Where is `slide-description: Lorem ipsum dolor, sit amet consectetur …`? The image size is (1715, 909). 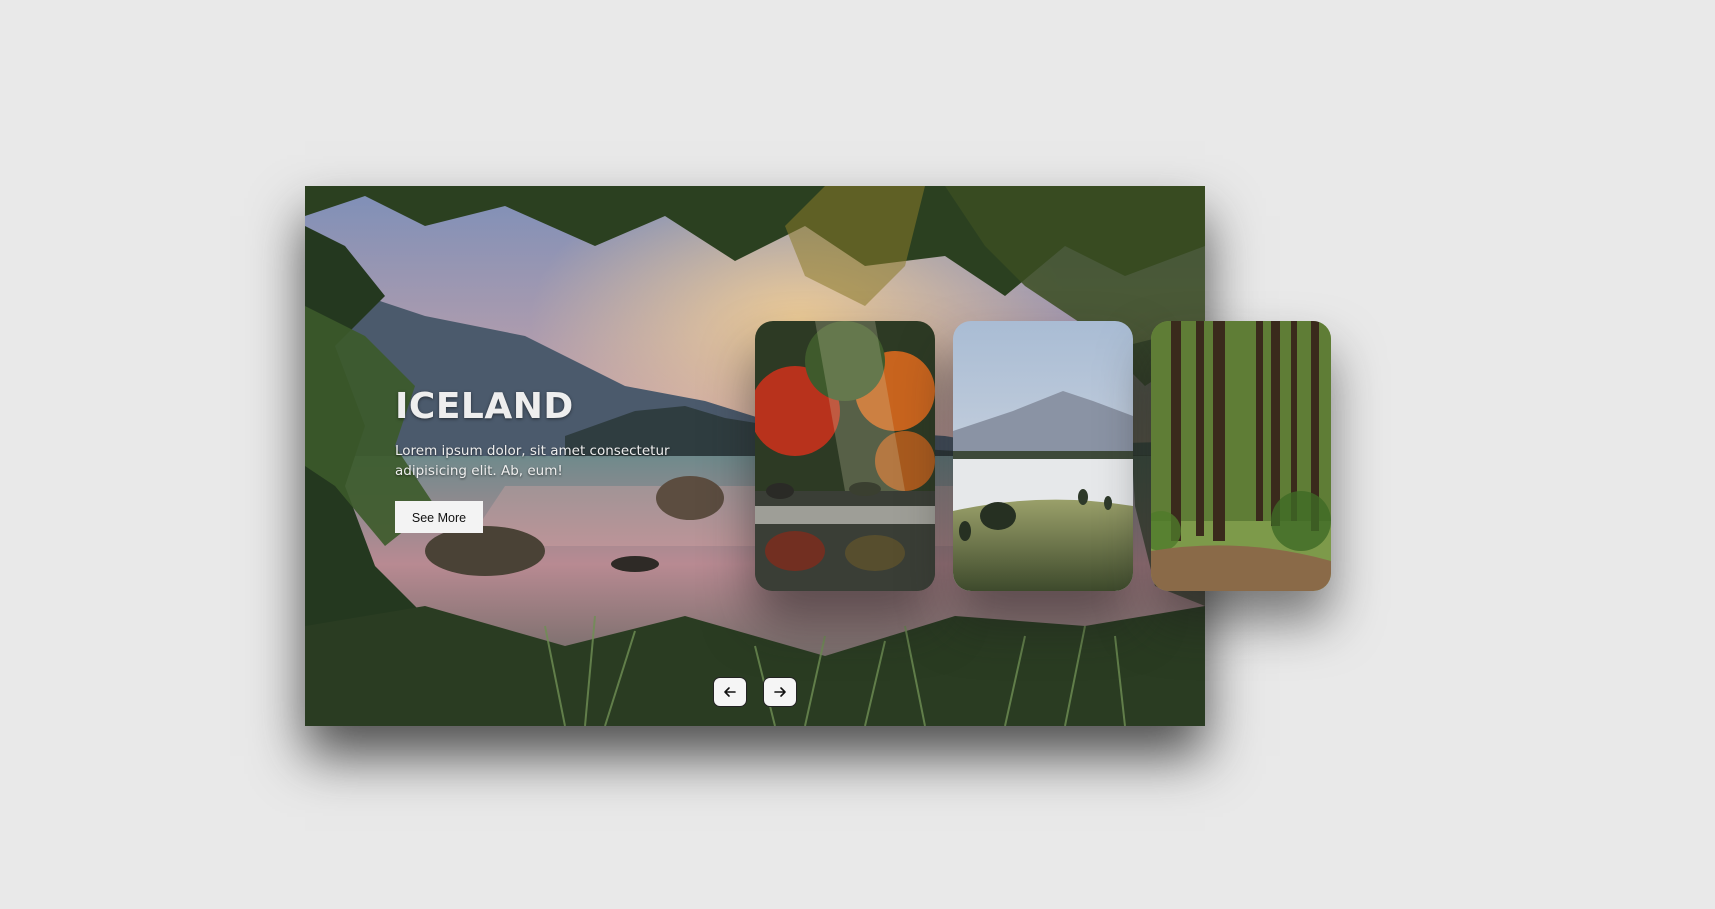 slide-description: Lorem ipsum dolor, sit amet consectetur … is located at coordinates (532, 461).